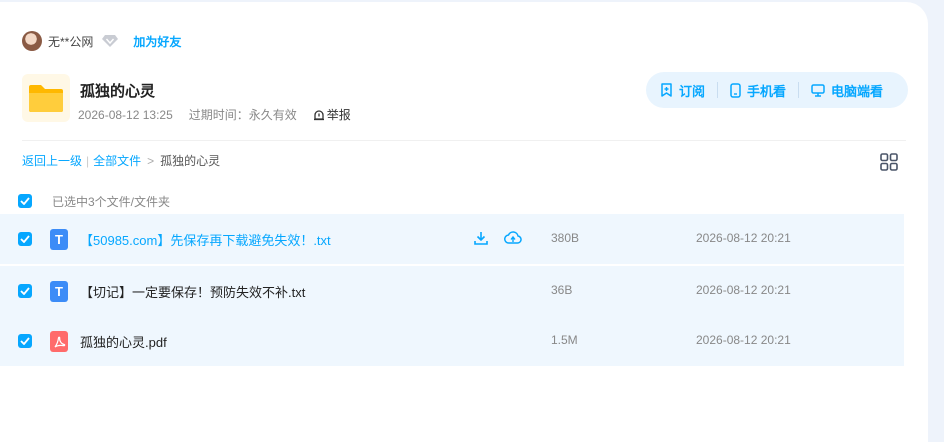 This screenshot has width=944, height=442. Describe the element at coordinates (692, 91) in the screenshot. I see `subscribe-label: 订阅` at that location.